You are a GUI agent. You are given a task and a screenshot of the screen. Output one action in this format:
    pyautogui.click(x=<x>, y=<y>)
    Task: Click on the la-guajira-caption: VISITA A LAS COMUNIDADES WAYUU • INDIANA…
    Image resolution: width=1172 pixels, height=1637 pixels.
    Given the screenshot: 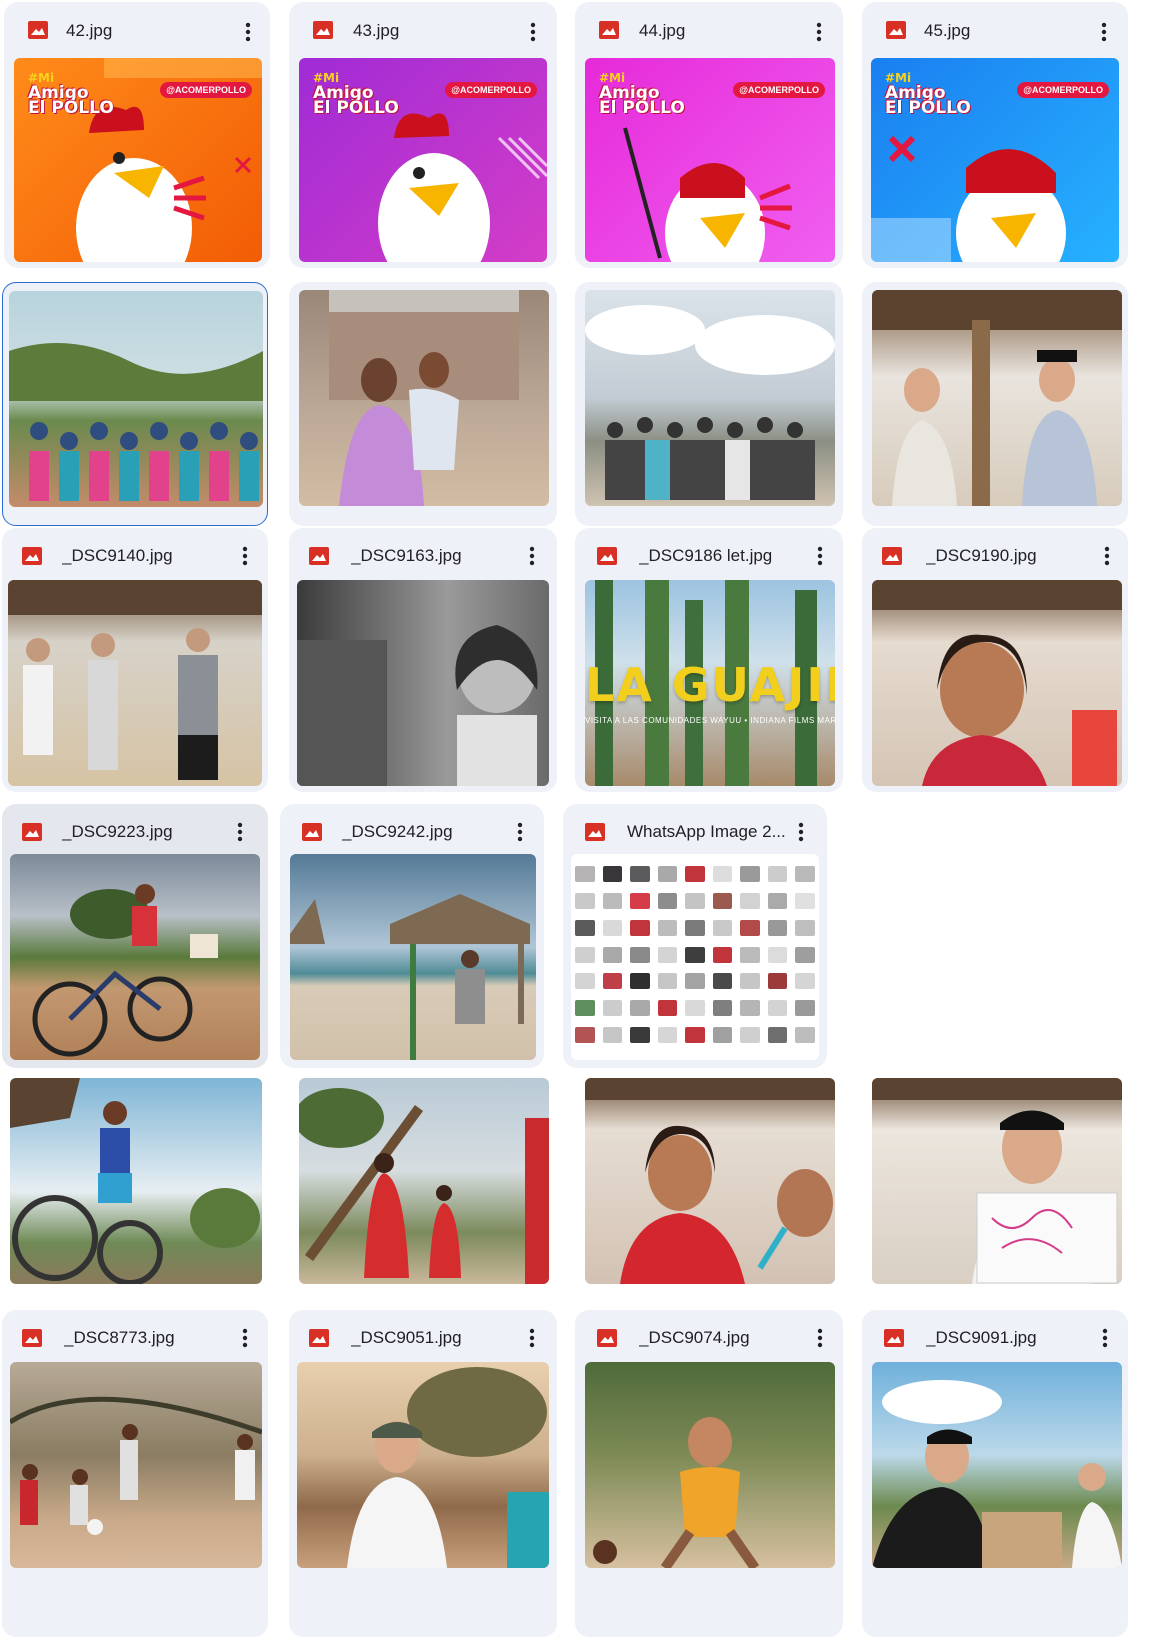 What is the action you would take?
    pyautogui.click(x=710, y=720)
    